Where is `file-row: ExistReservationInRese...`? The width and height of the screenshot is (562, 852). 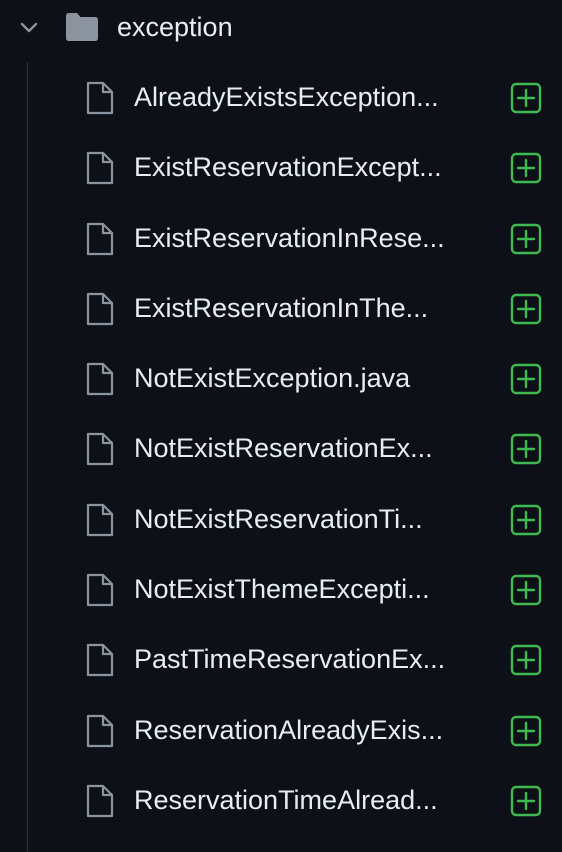
file-row: ExistReservationInRese... is located at coordinates (281, 239).